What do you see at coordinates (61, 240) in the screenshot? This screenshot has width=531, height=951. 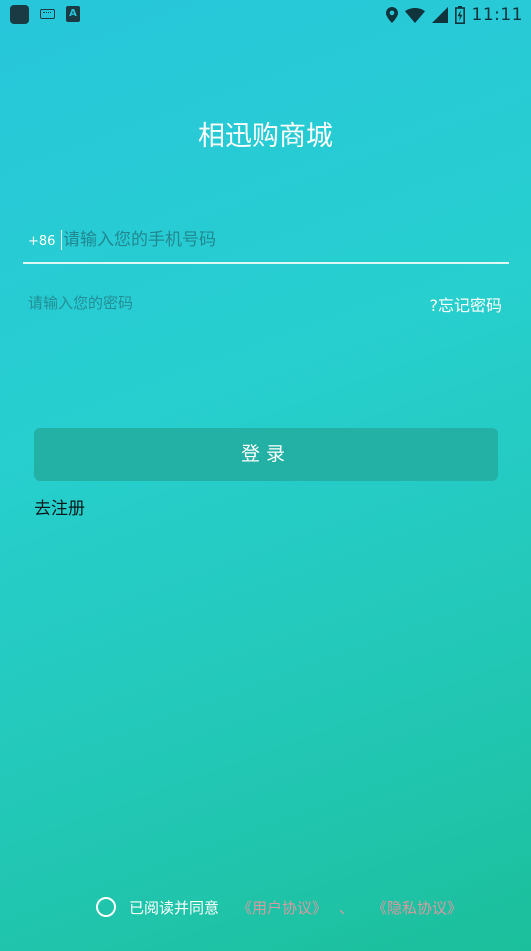 I see `text-caret` at bounding box center [61, 240].